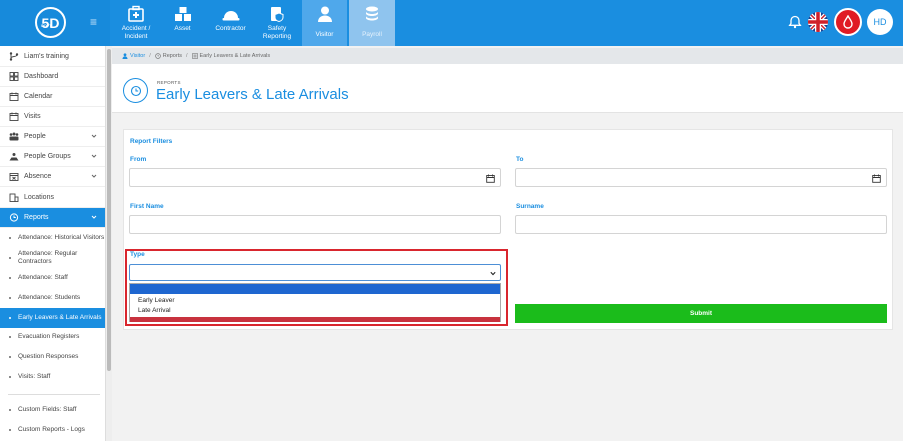  I want to click on module-safety-reporting: Safety Reporting, so click(277, 23).